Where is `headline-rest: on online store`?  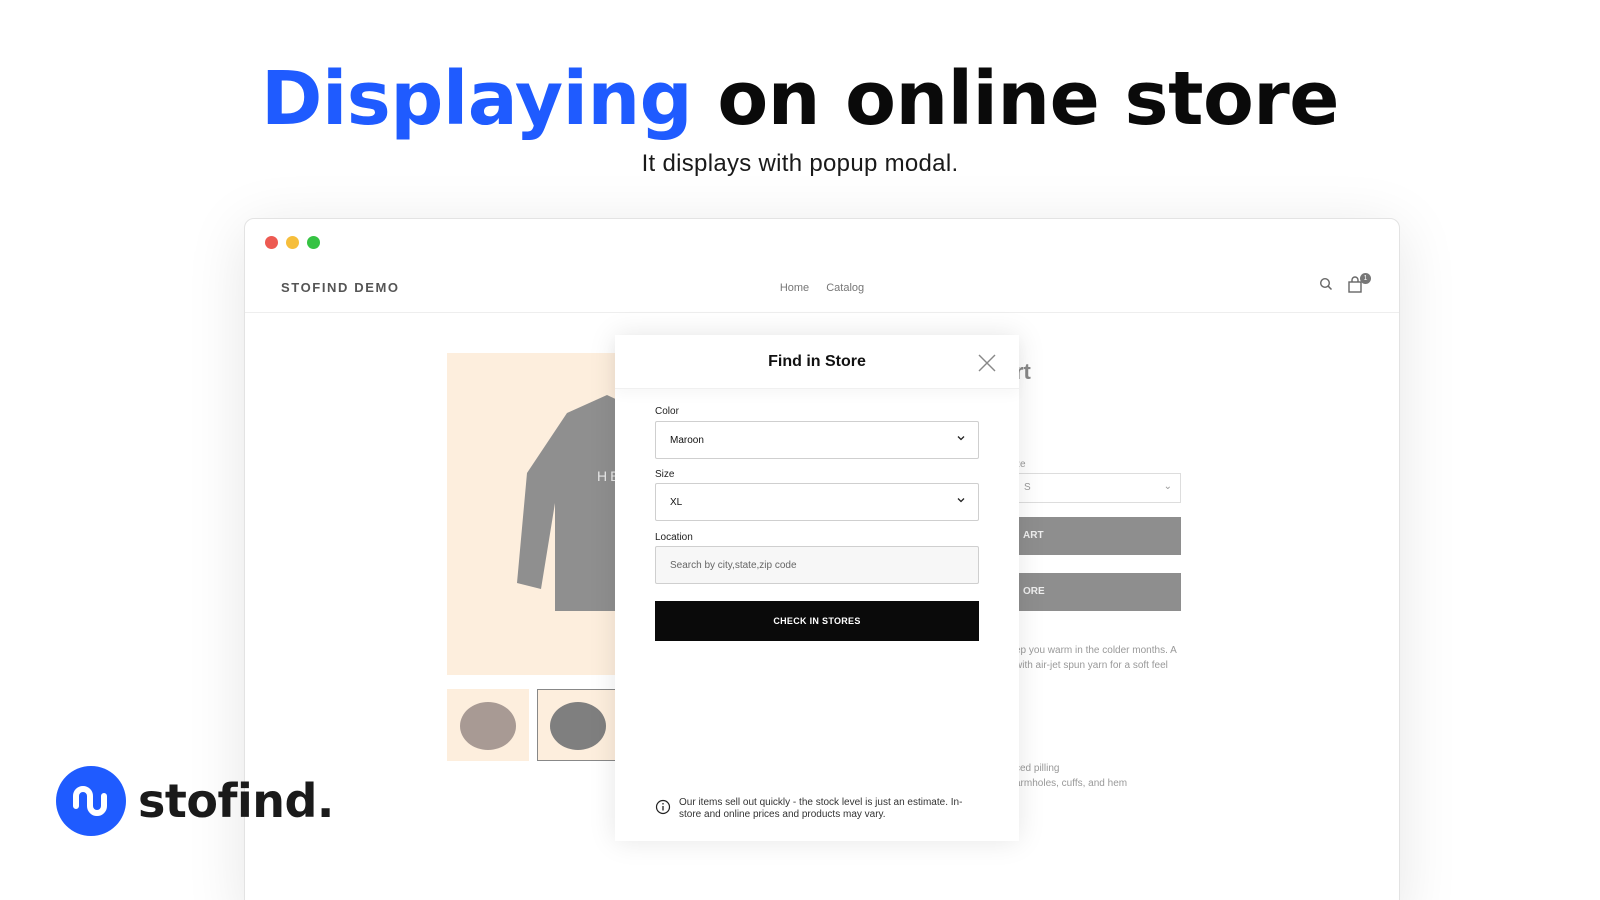 headline-rest: on online store is located at coordinates (1015, 99).